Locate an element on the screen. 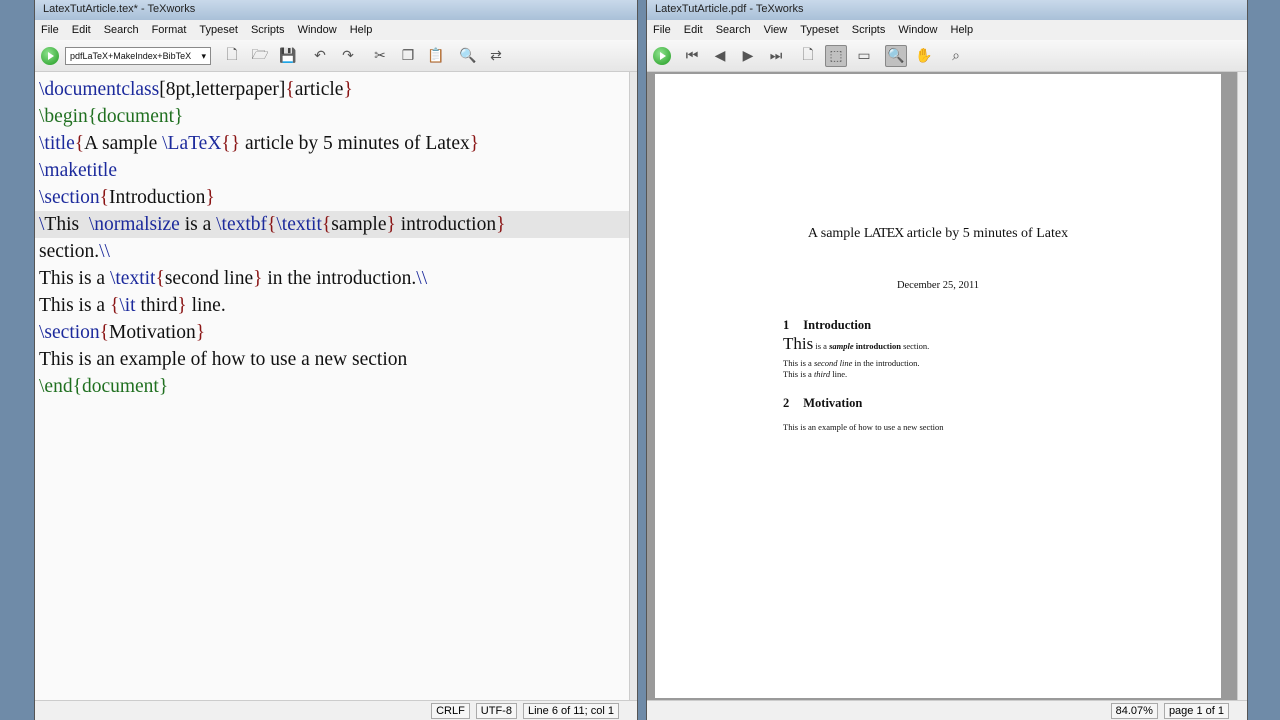 The height and width of the screenshot is (720, 1280). cut-icon: ✂ is located at coordinates (380, 56).